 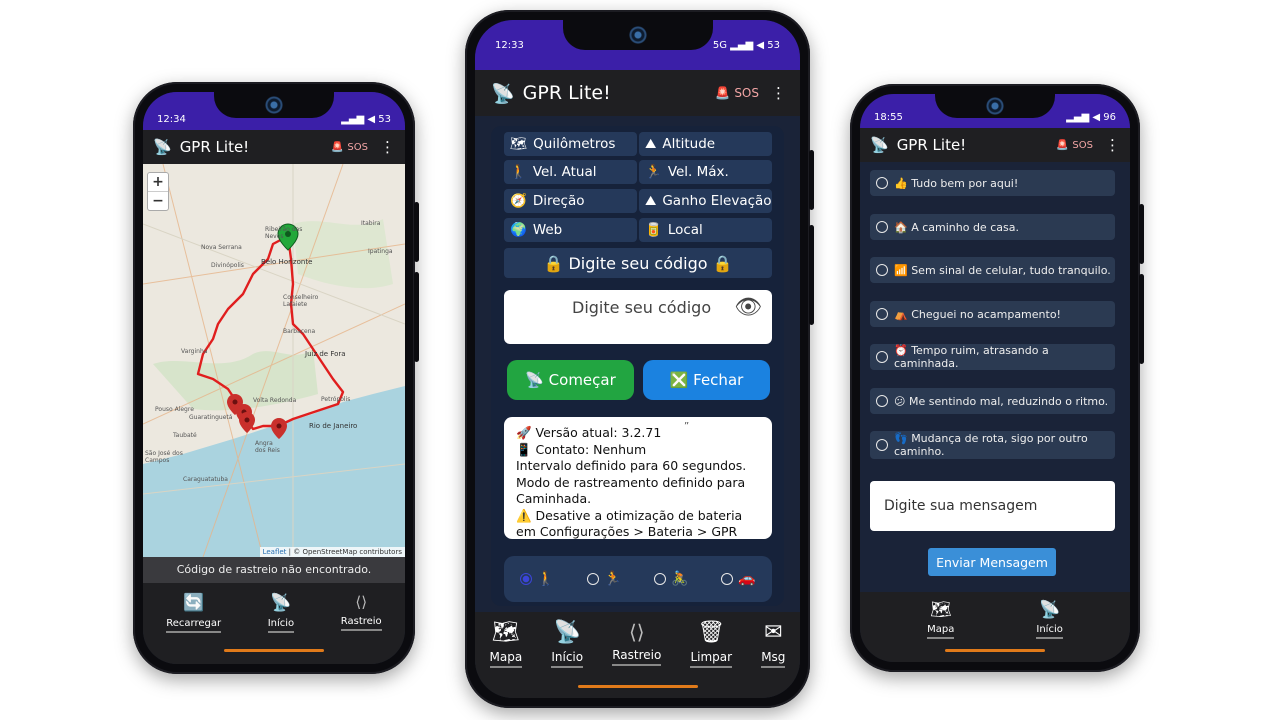 What do you see at coordinates (992, 314) in the screenshot?
I see `message-option: ⛺ Cheguei no acampamento!` at bounding box center [992, 314].